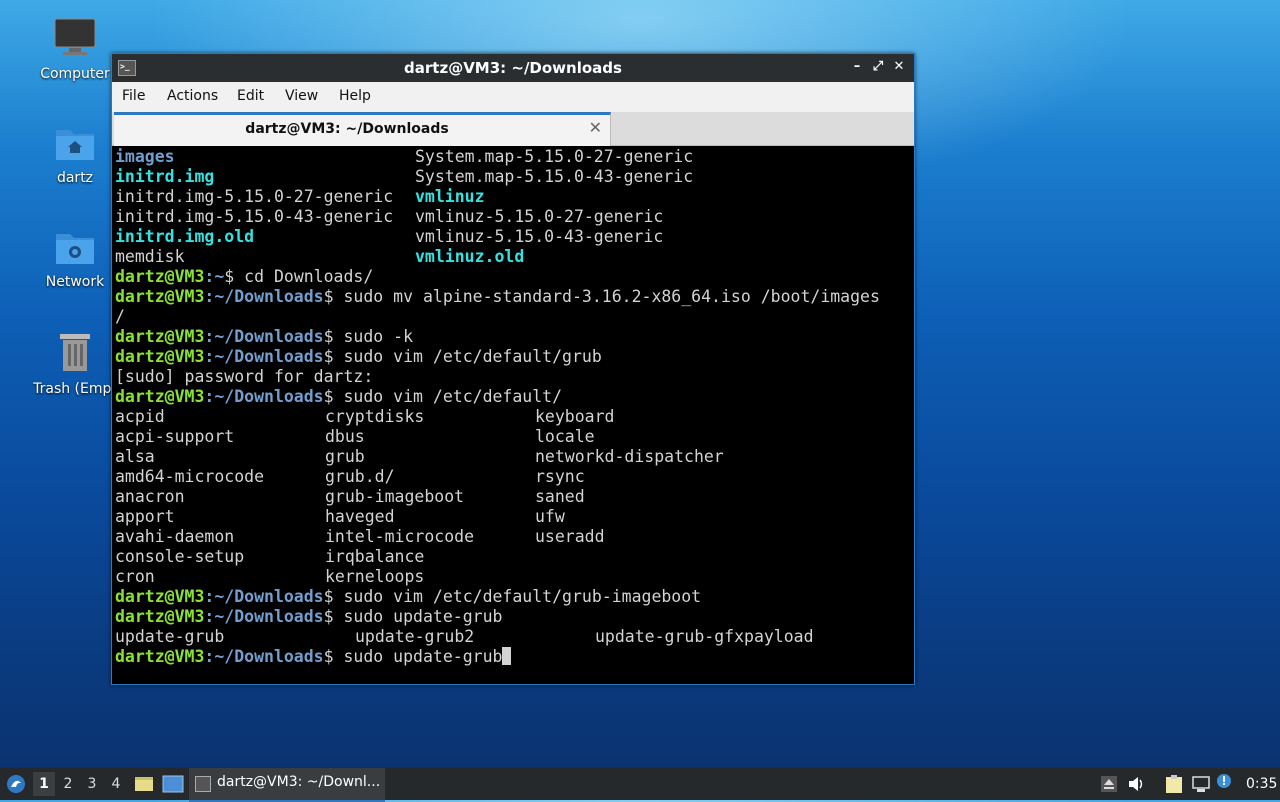 This screenshot has height=802, width=1280. Describe the element at coordinates (75, 74) in the screenshot. I see `desktop-icon-label: Computer` at that location.